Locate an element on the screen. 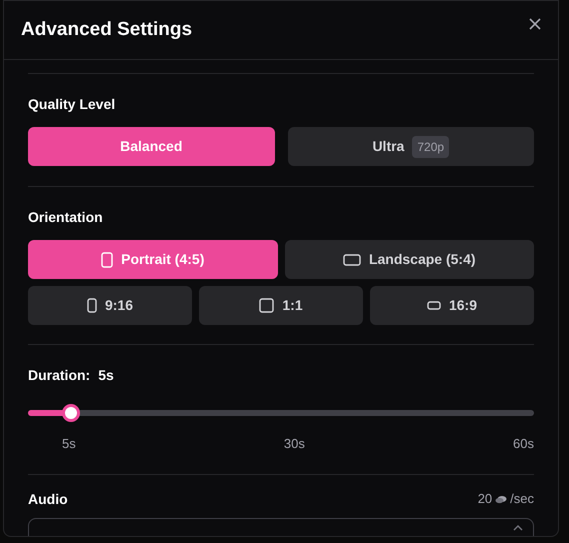 The image size is (569, 543). duration-value: 5s is located at coordinates (106, 375).